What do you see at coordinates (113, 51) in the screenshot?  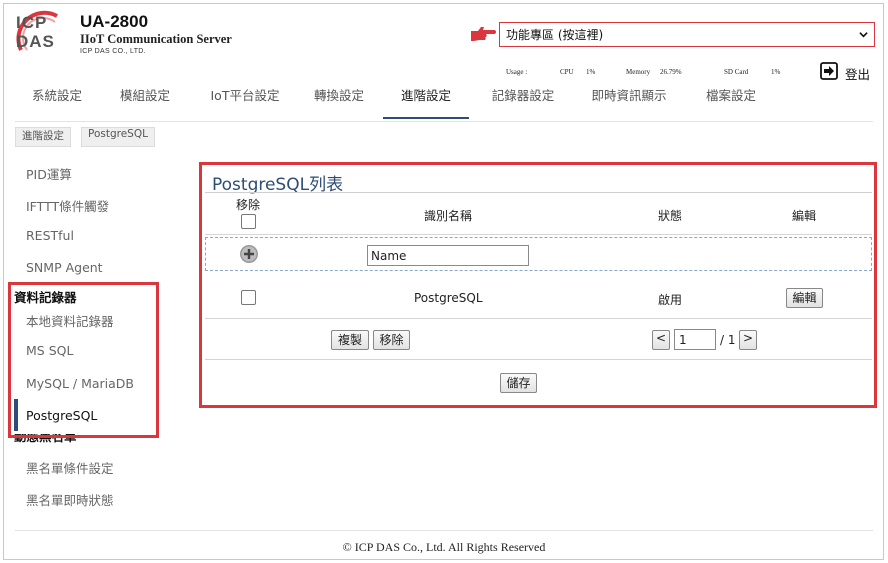 I see `company-name: ICP DAS CO., LTD.` at bounding box center [113, 51].